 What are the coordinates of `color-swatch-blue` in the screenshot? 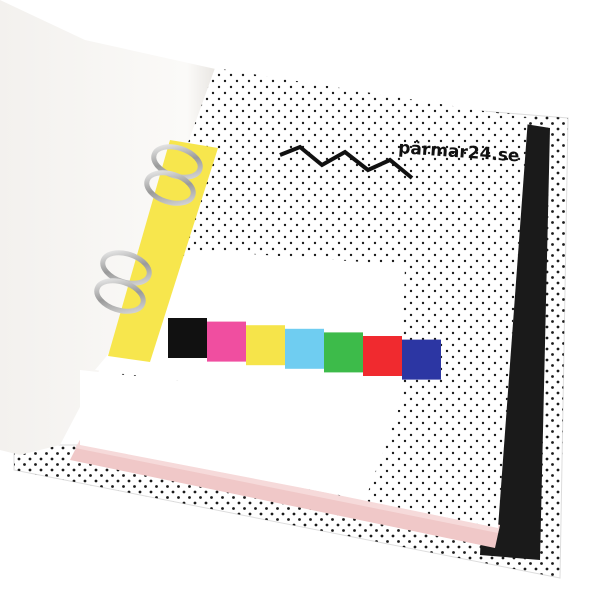 It's located at (421, 359).